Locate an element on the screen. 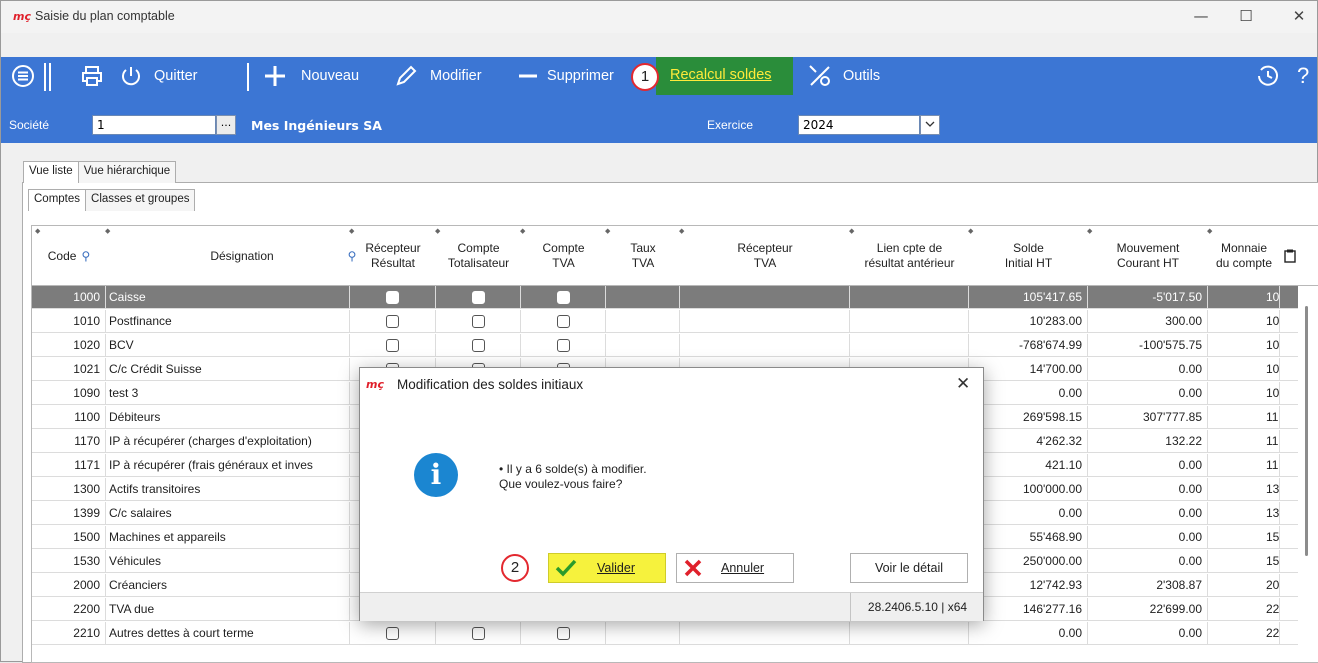  col-initial-balance: Solde Initial HT is located at coordinates (1028, 256).